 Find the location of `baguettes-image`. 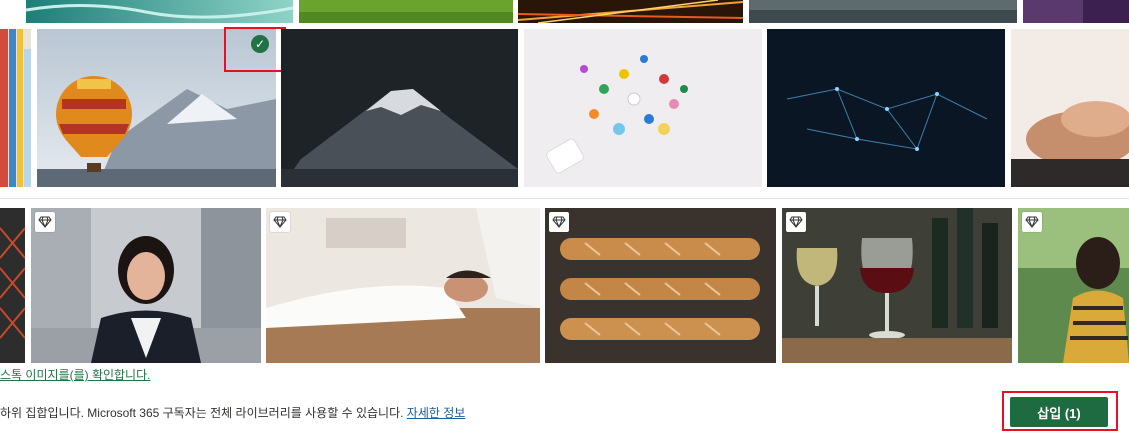

baguettes-image is located at coordinates (660, 285).